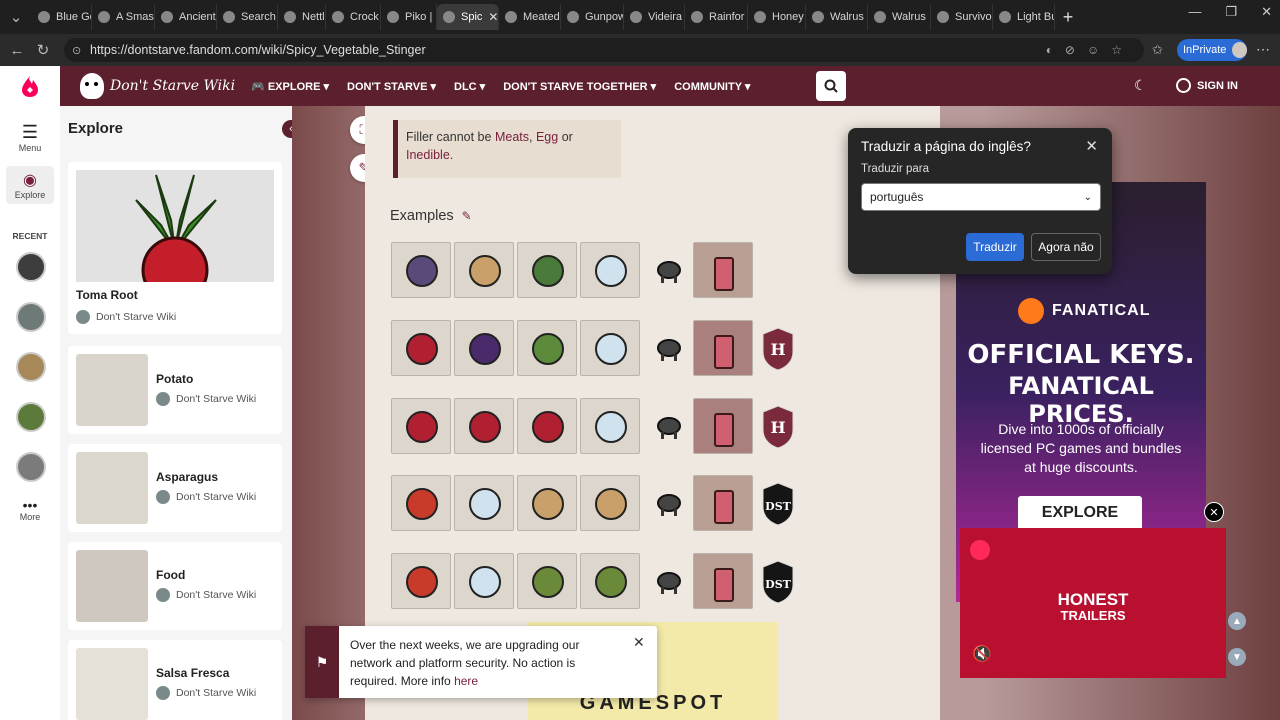 The width and height of the screenshot is (1280, 720). Describe the element at coordinates (76, 50) in the screenshot. I see `site-info-icon: ⊙` at that location.